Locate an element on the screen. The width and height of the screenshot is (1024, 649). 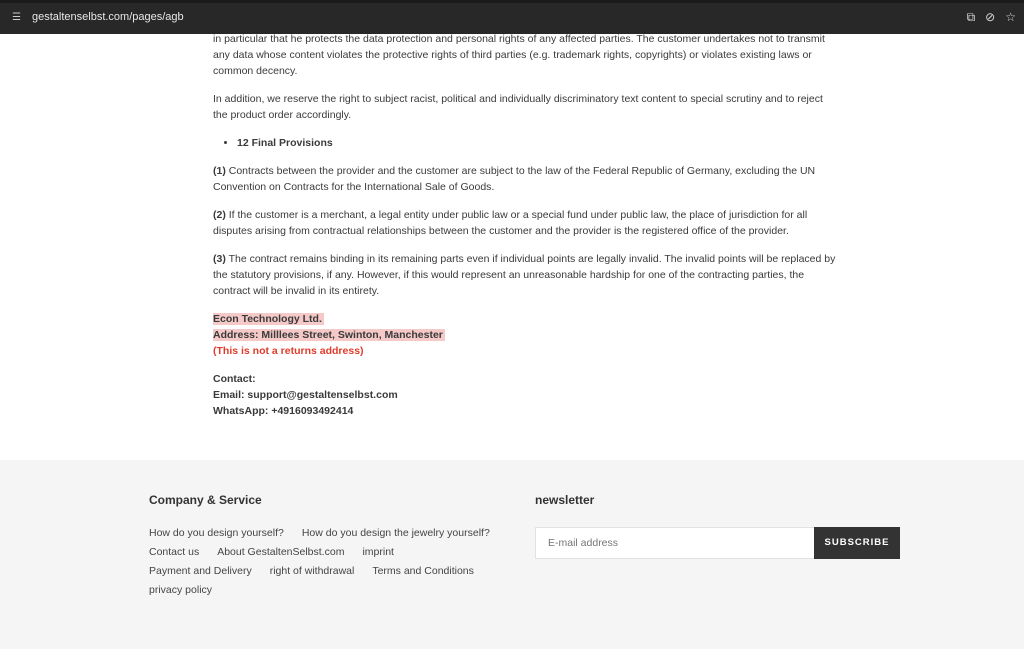
link-imprint: imprint is located at coordinates (378, 552).